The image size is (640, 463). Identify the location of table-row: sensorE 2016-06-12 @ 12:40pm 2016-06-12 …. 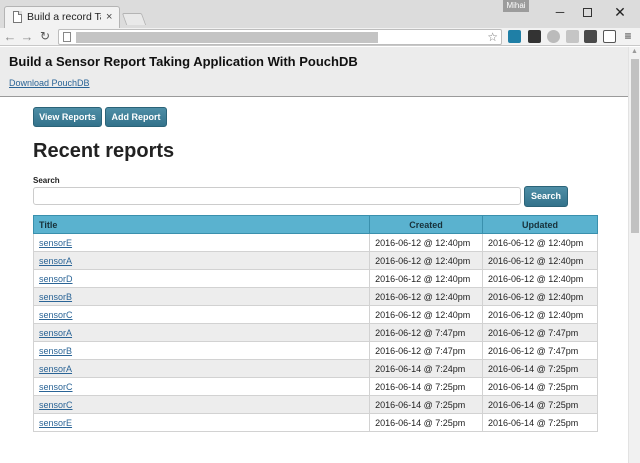
(315, 242).